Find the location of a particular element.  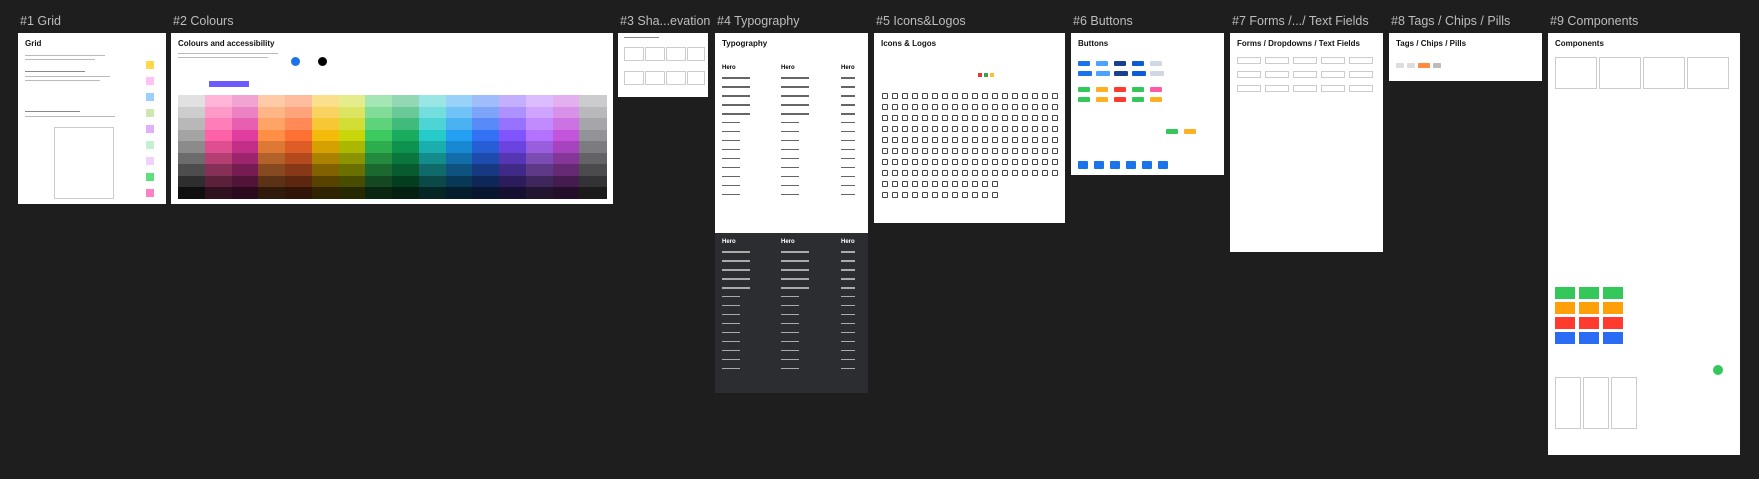

icon-button is located at coordinates (1163, 165).